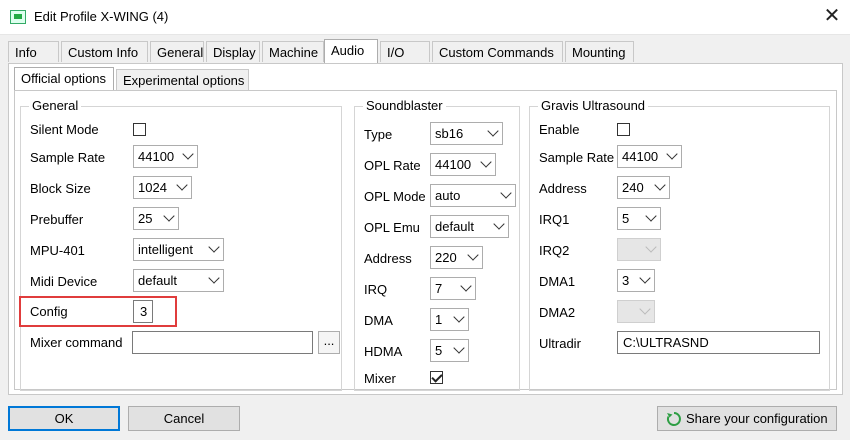 The height and width of the screenshot is (440, 850). What do you see at coordinates (139, 129) in the screenshot?
I see `silent-mode-checkbox` at bounding box center [139, 129].